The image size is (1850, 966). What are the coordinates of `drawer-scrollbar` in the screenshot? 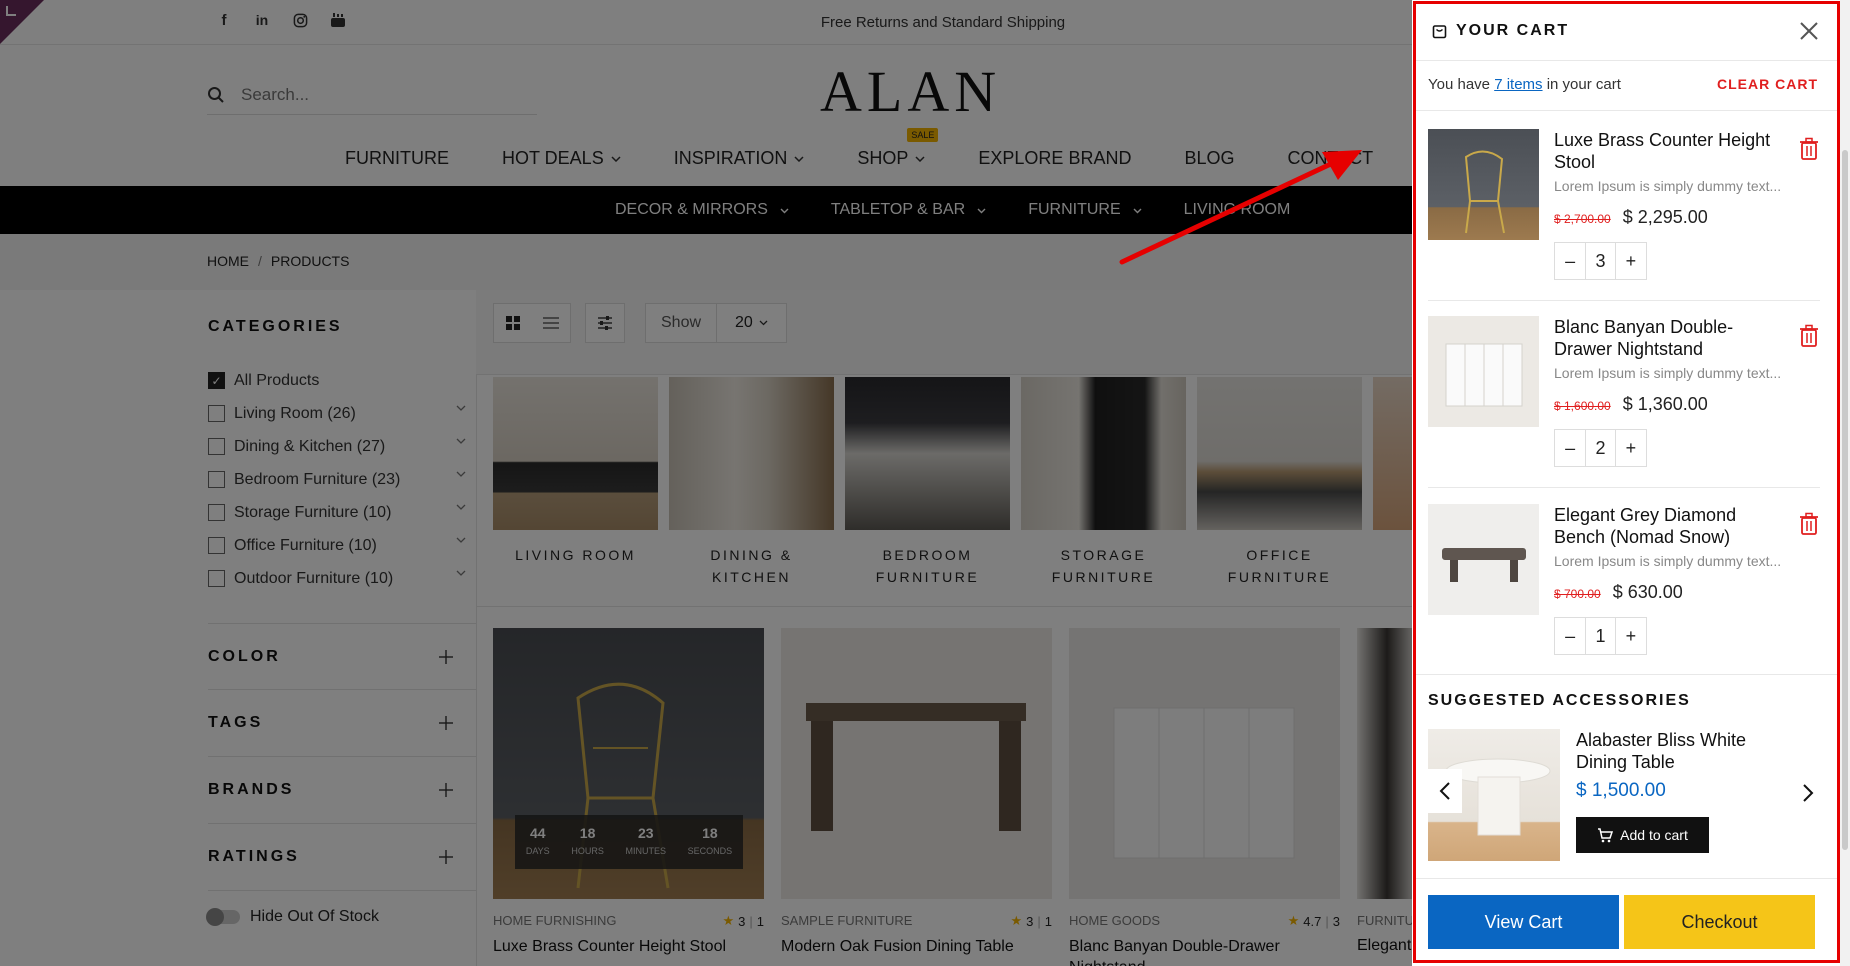 It's located at (1845, 483).